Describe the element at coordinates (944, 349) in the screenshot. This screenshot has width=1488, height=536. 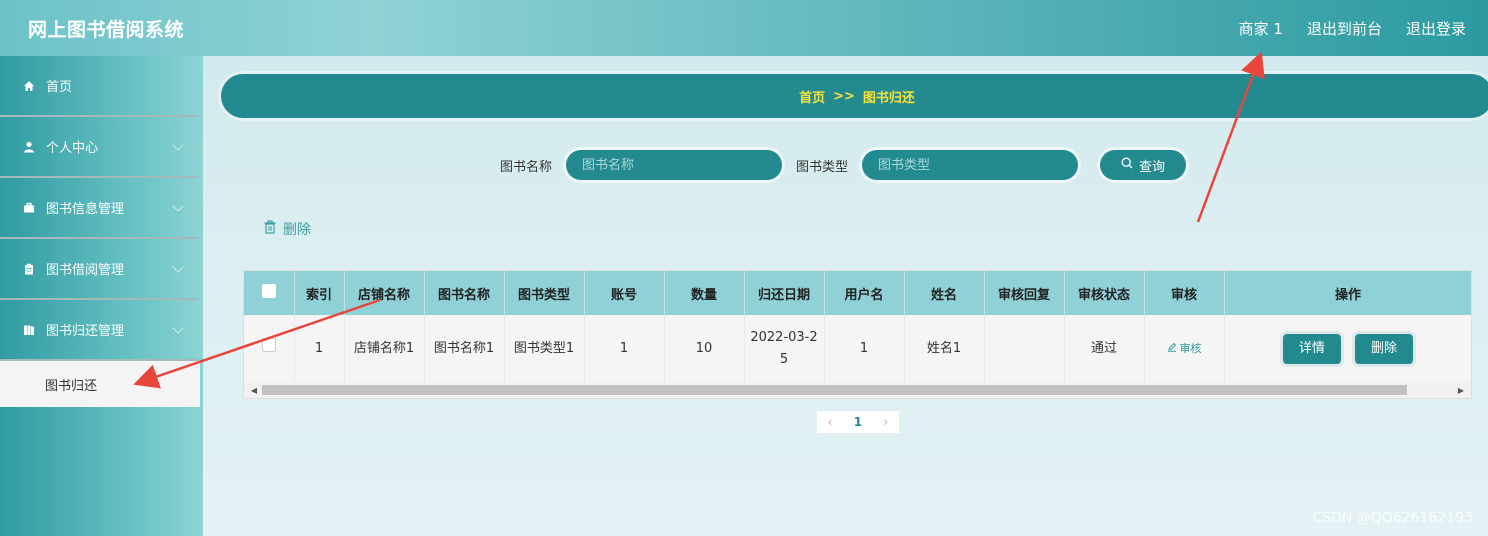
I see `cell-name: 姓名1` at that location.